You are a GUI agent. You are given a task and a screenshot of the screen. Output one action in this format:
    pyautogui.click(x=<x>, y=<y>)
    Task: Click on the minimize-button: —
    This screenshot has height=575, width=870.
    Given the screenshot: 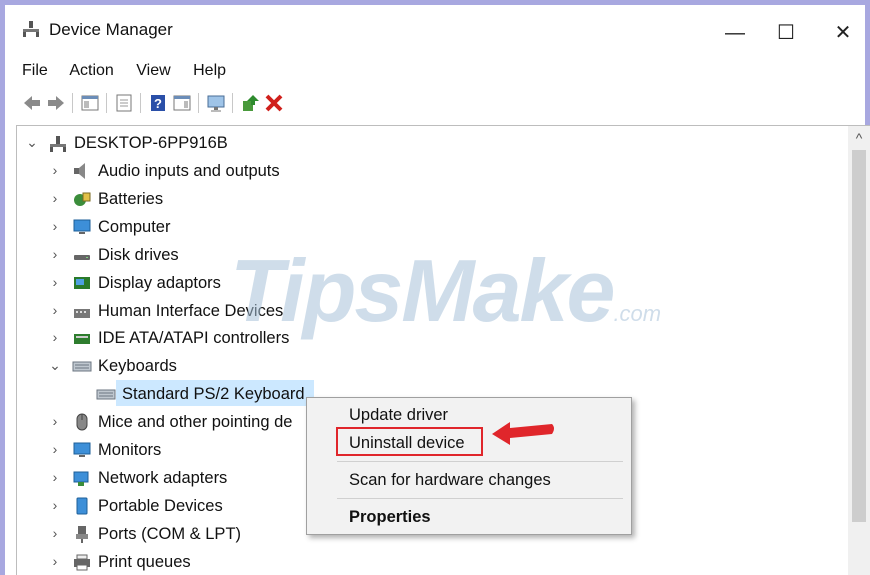 What is the action you would take?
    pyautogui.click(x=735, y=33)
    